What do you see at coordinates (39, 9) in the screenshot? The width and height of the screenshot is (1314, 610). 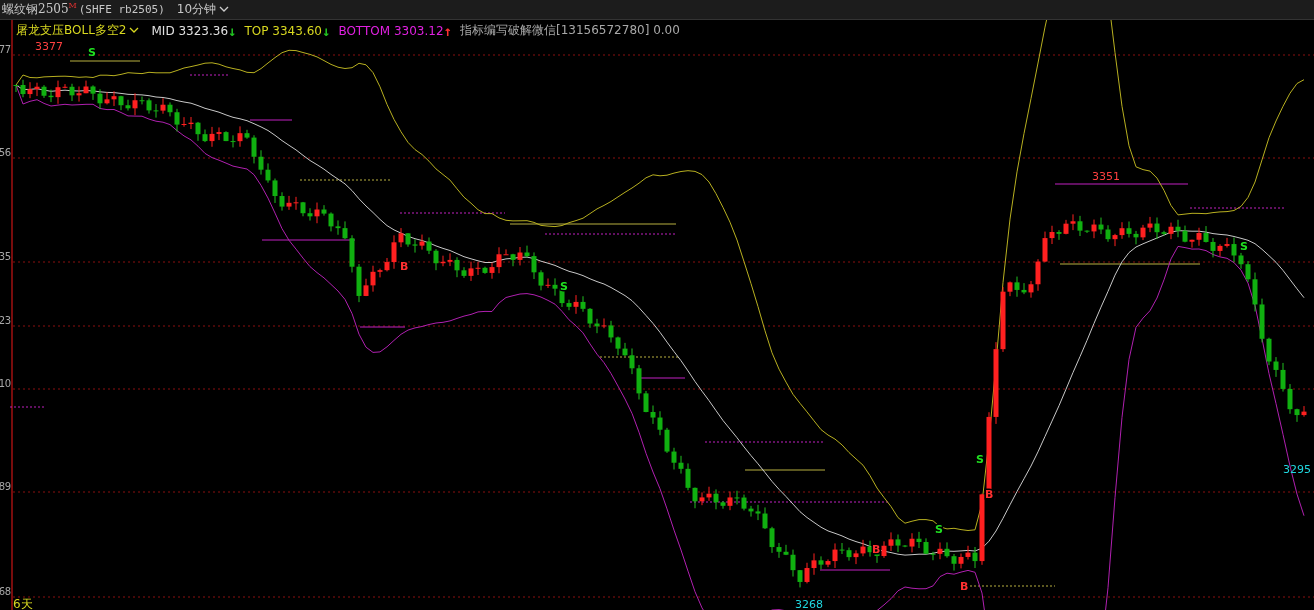 I see `symbol-name: 螺纹钢2505$^{M}$` at bounding box center [39, 9].